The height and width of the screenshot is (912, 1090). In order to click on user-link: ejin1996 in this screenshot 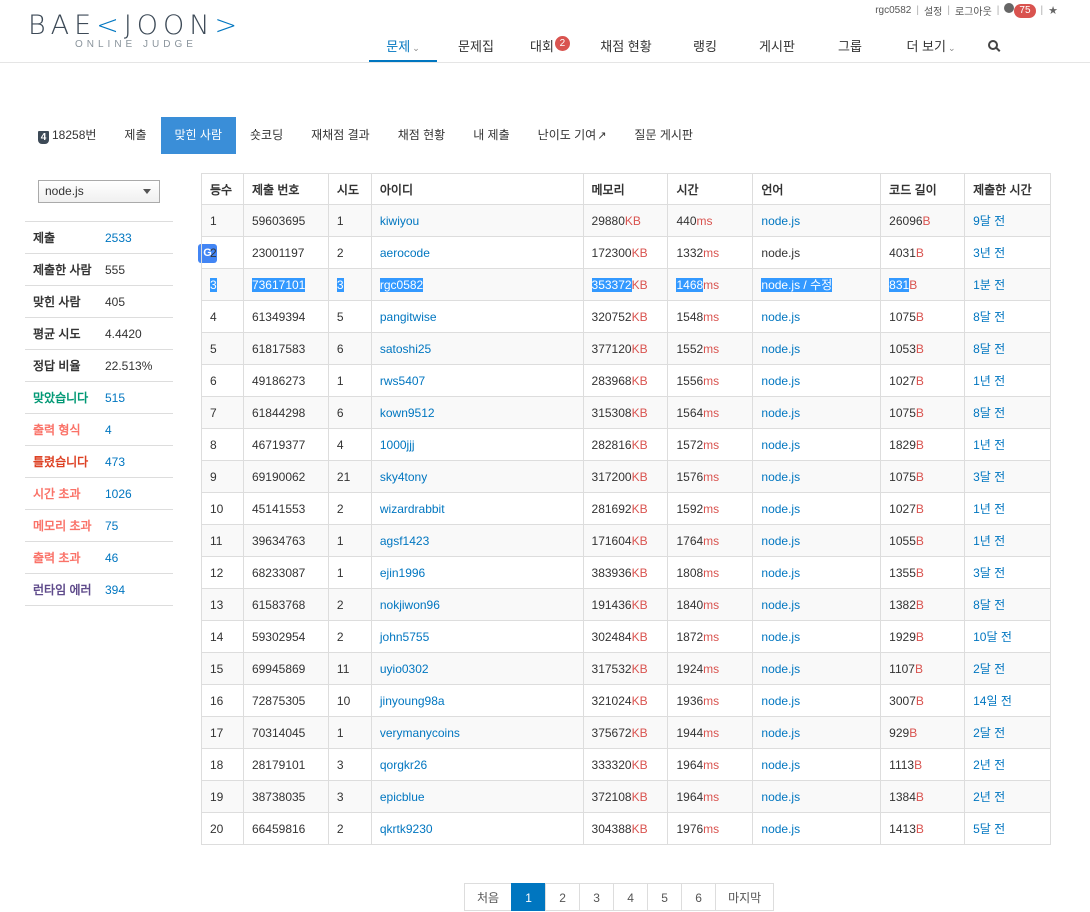, I will do `click(402, 573)`.